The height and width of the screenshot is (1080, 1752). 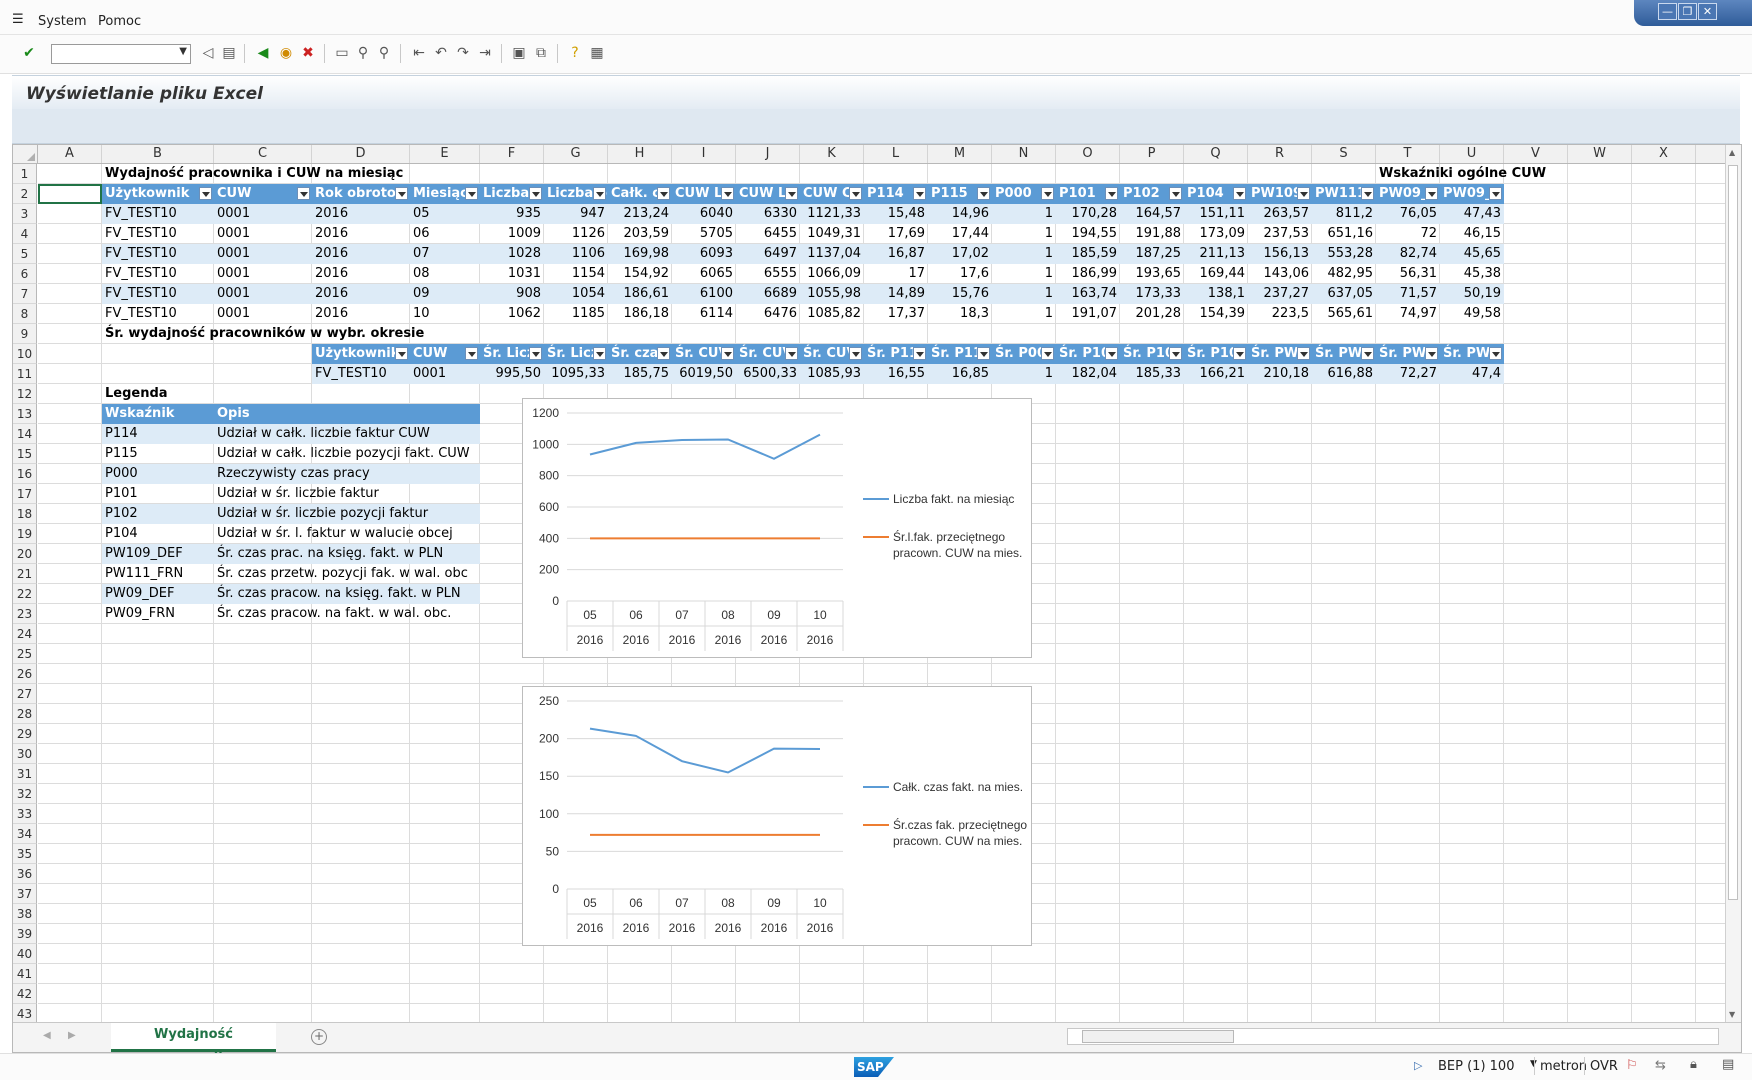 What do you see at coordinates (1604, 1066) in the screenshot?
I see `insert-mode: OVR` at bounding box center [1604, 1066].